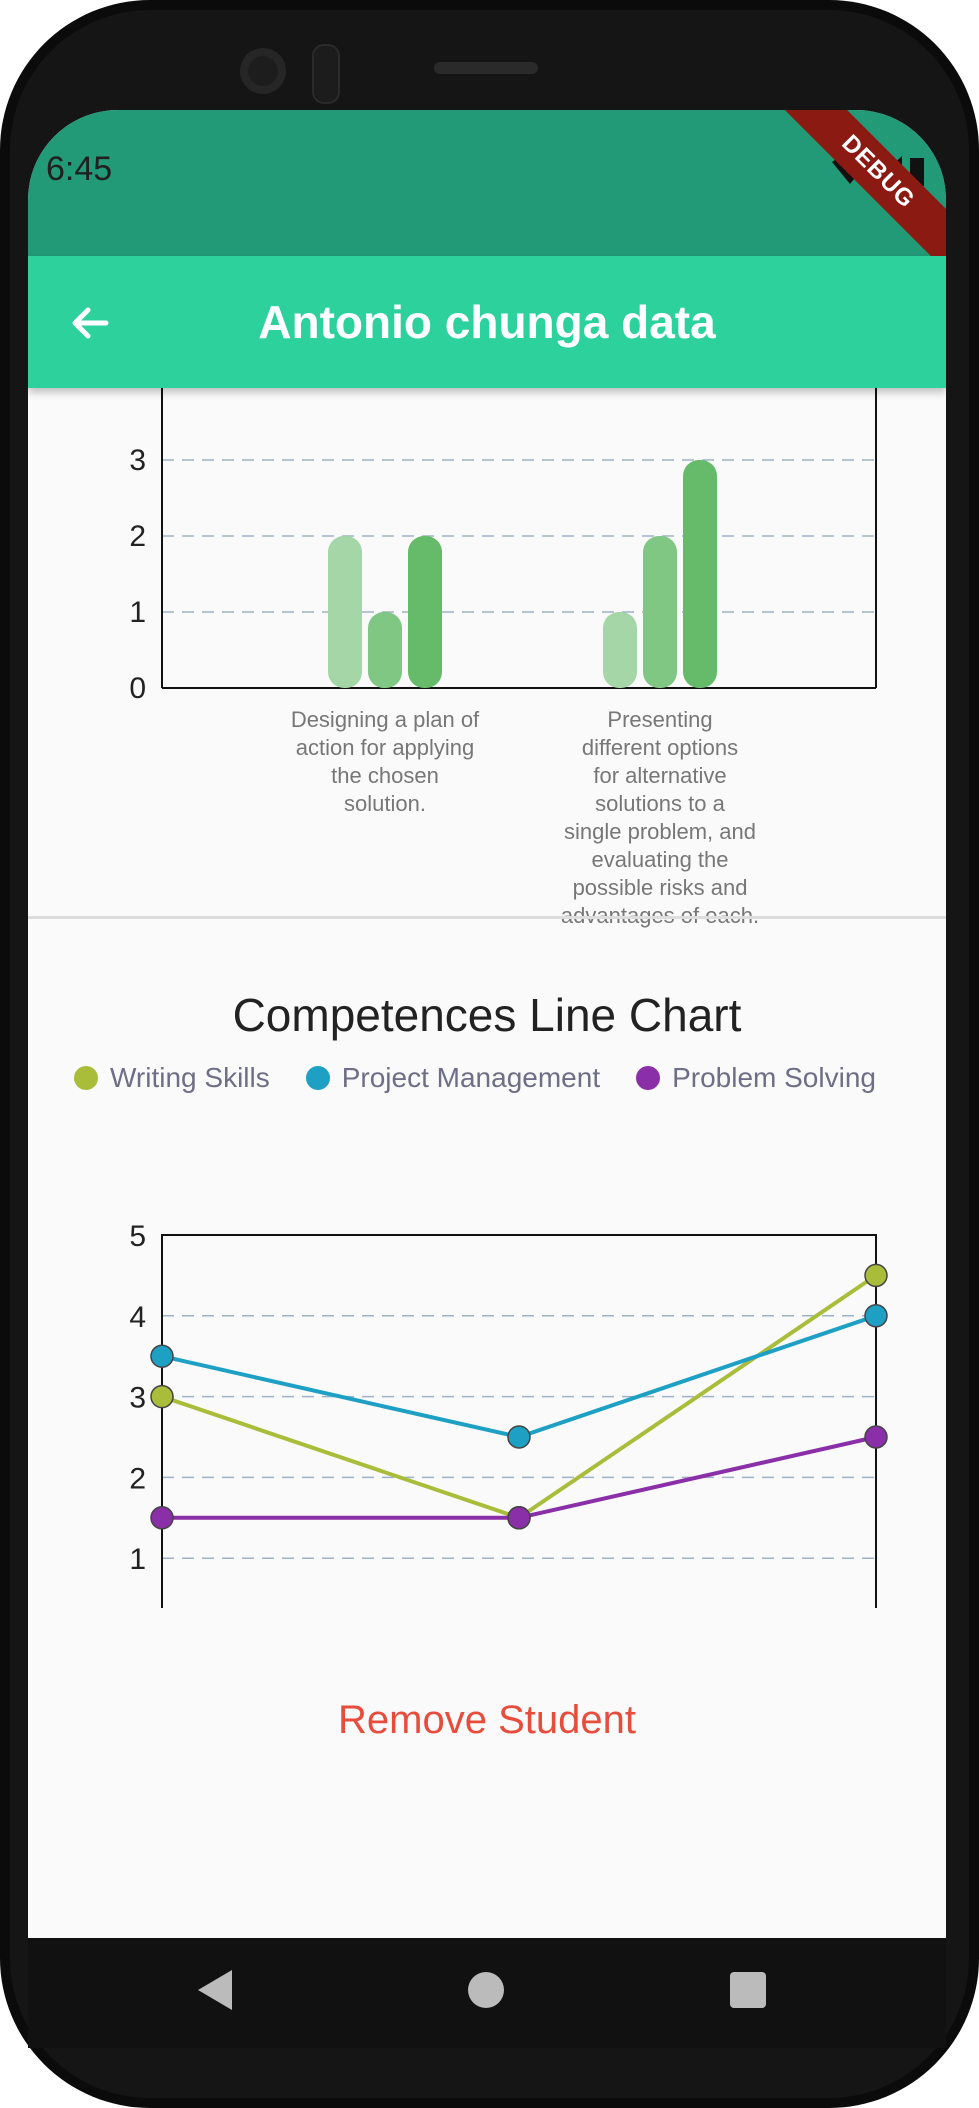  What do you see at coordinates (137, 1478) in the screenshot?
I see `line-y-tick-label: 2` at bounding box center [137, 1478].